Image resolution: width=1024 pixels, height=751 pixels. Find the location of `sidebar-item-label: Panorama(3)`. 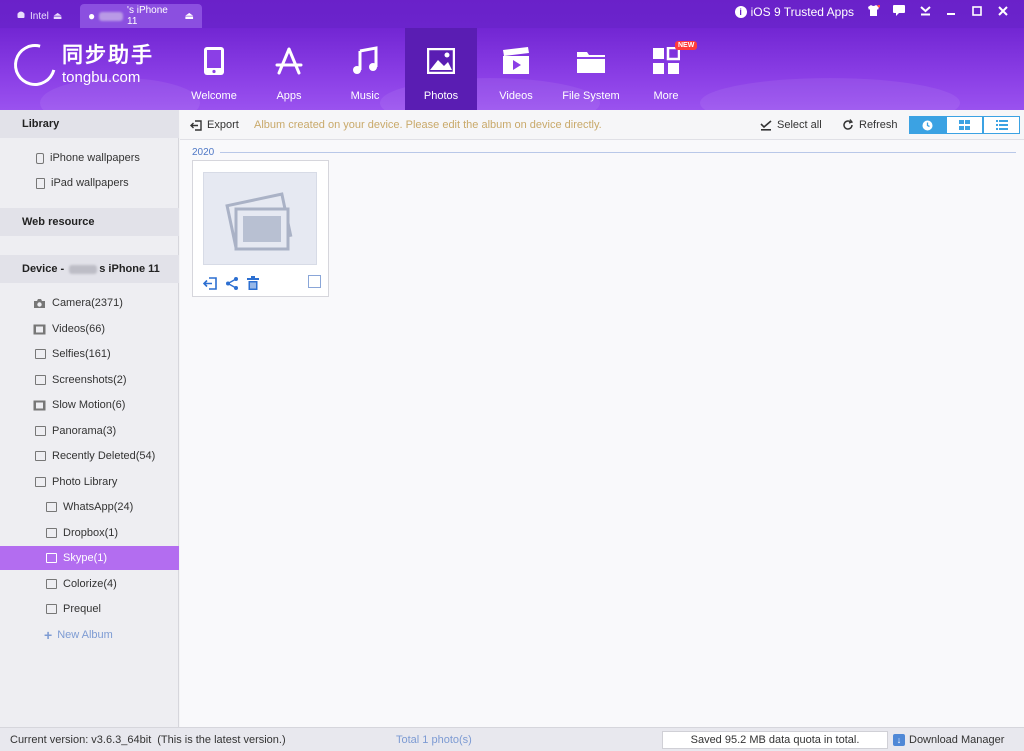

sidebar-item-label: Panorama(3) is located at coordinates (84, 431).